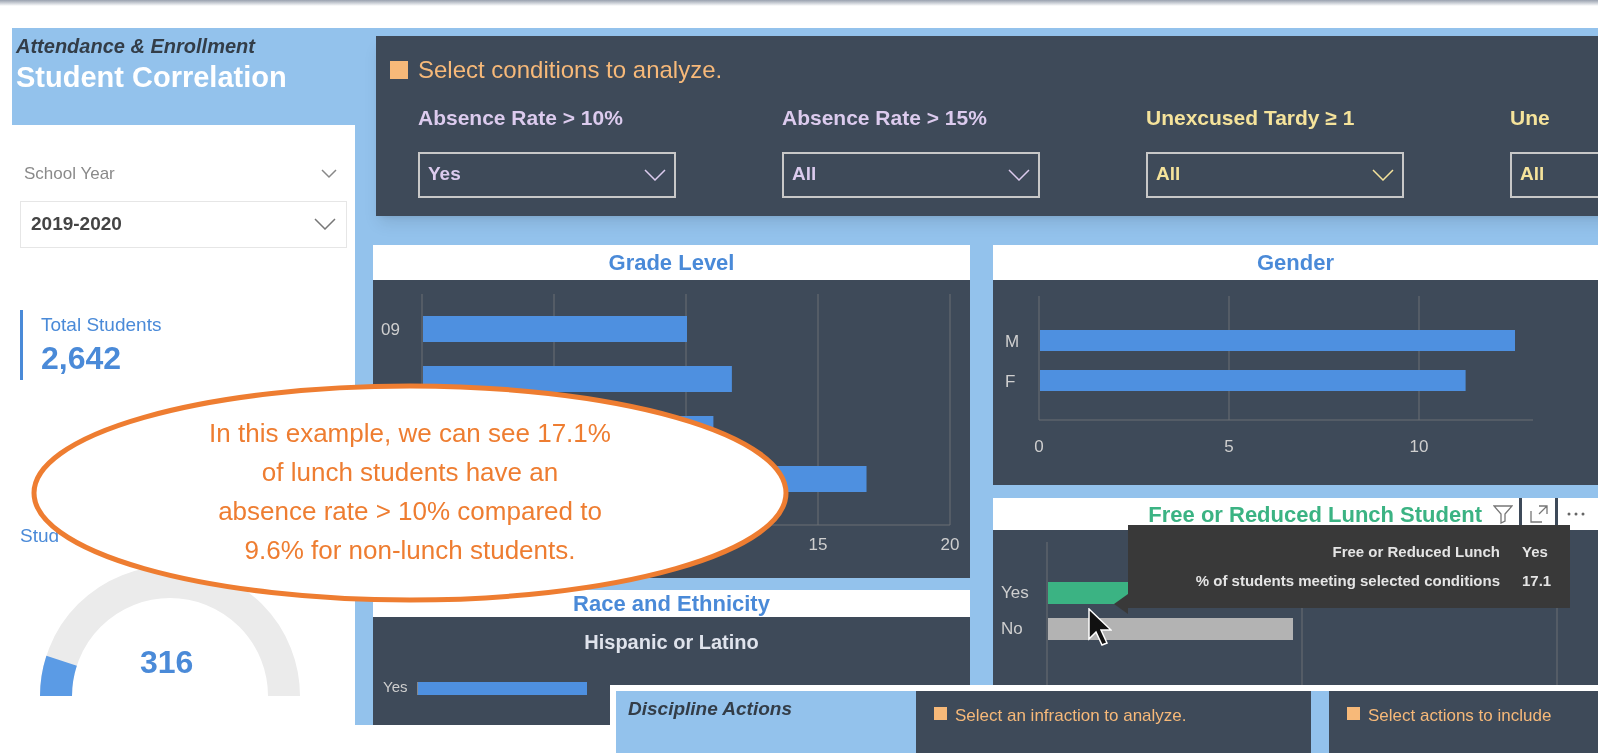 The image size is (1598, 753). Describe the element at coordinates (1530, 118) in the screenshot. I see `filter-label: Une` at that location.